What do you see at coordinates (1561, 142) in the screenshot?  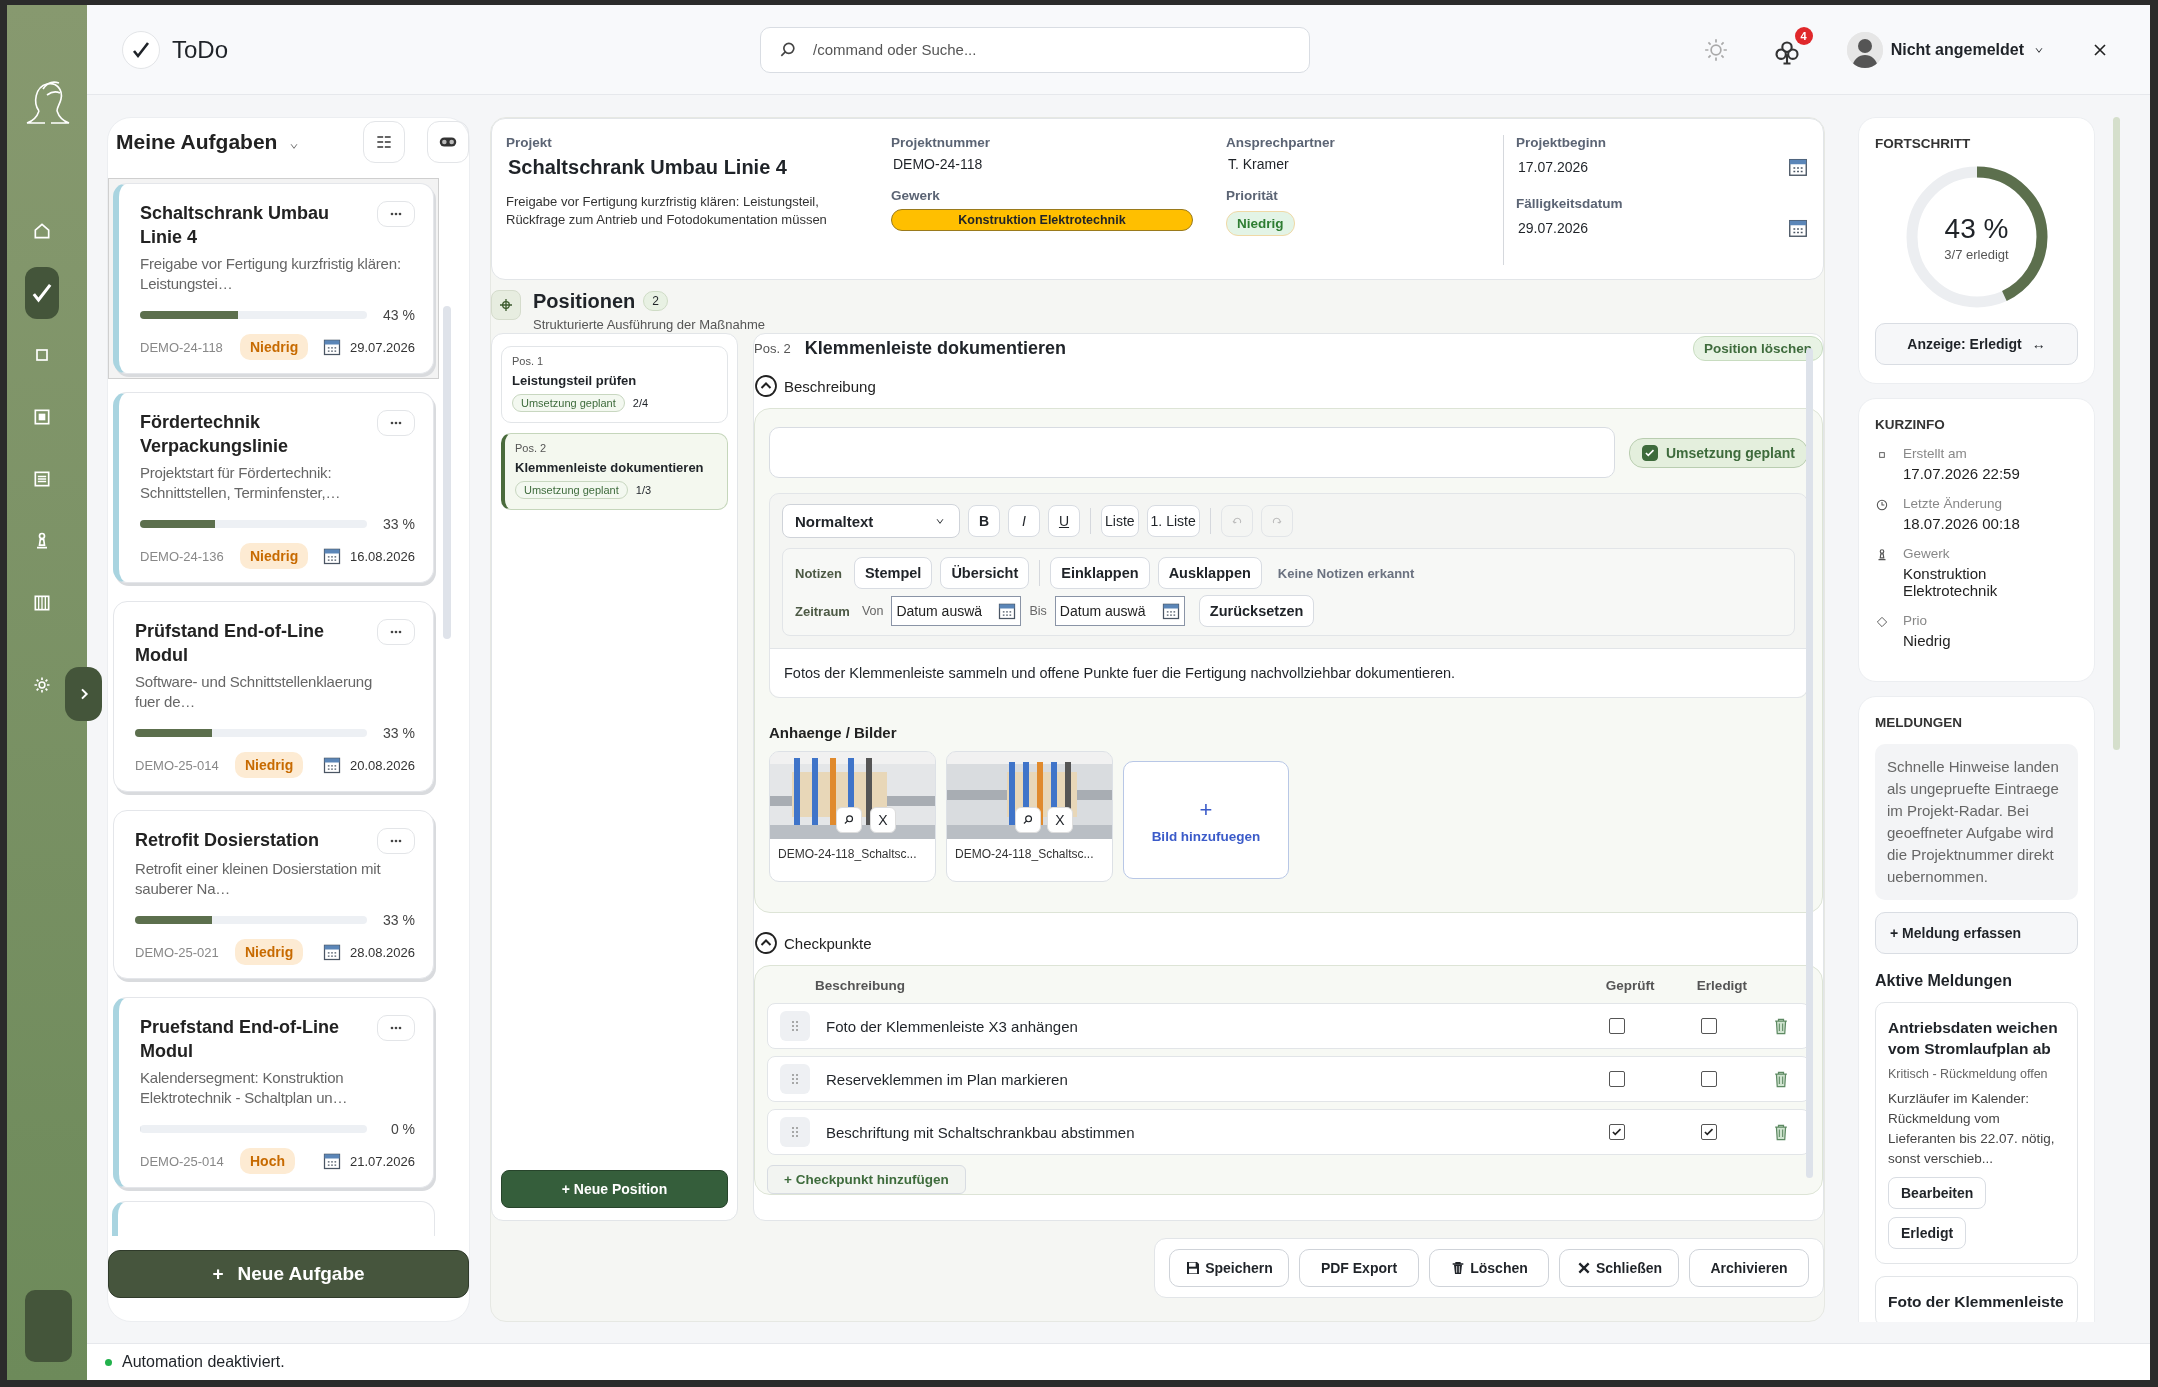 I see `field-label: Projektbeginn` at bounding box center [1561, 142].